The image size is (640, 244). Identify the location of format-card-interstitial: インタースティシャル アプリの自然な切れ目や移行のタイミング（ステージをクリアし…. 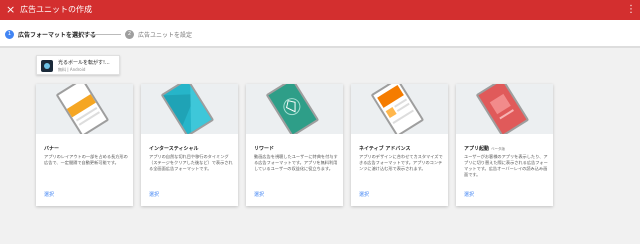
(189, 145).